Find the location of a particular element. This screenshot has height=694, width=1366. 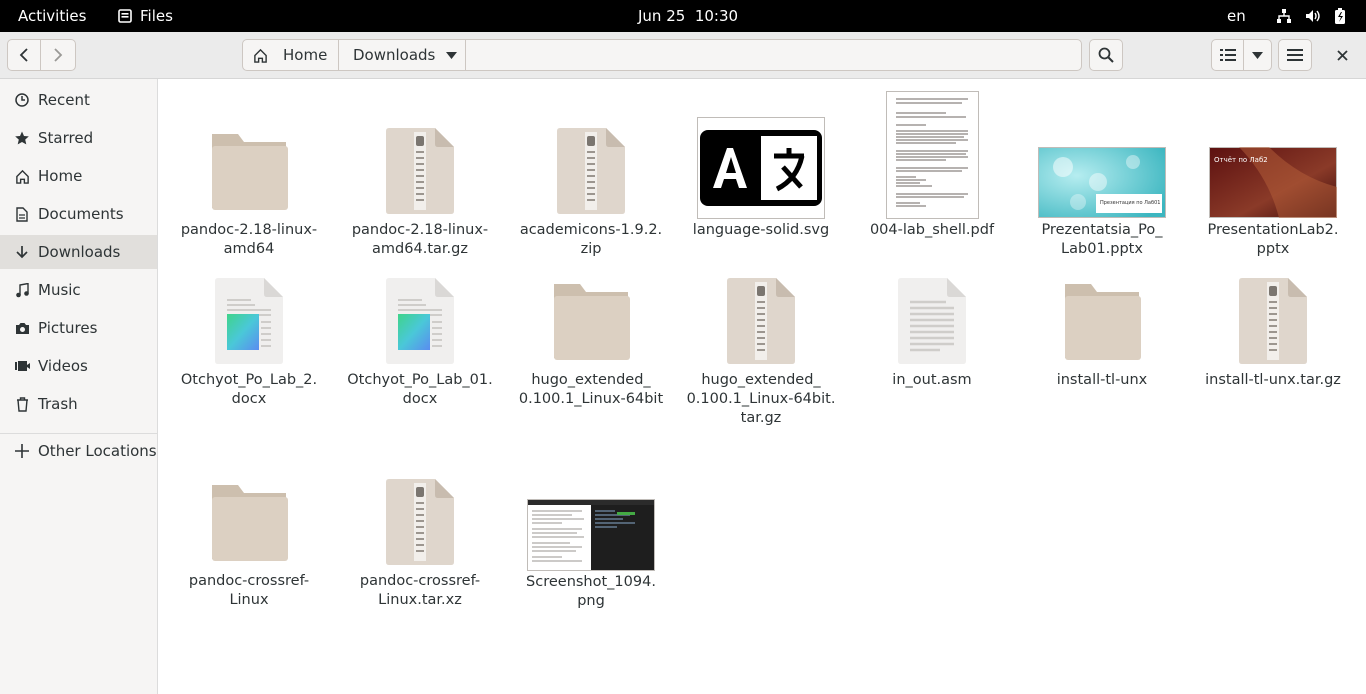

sidebar-item-label: Downloads is located at coordinates (79, 252).